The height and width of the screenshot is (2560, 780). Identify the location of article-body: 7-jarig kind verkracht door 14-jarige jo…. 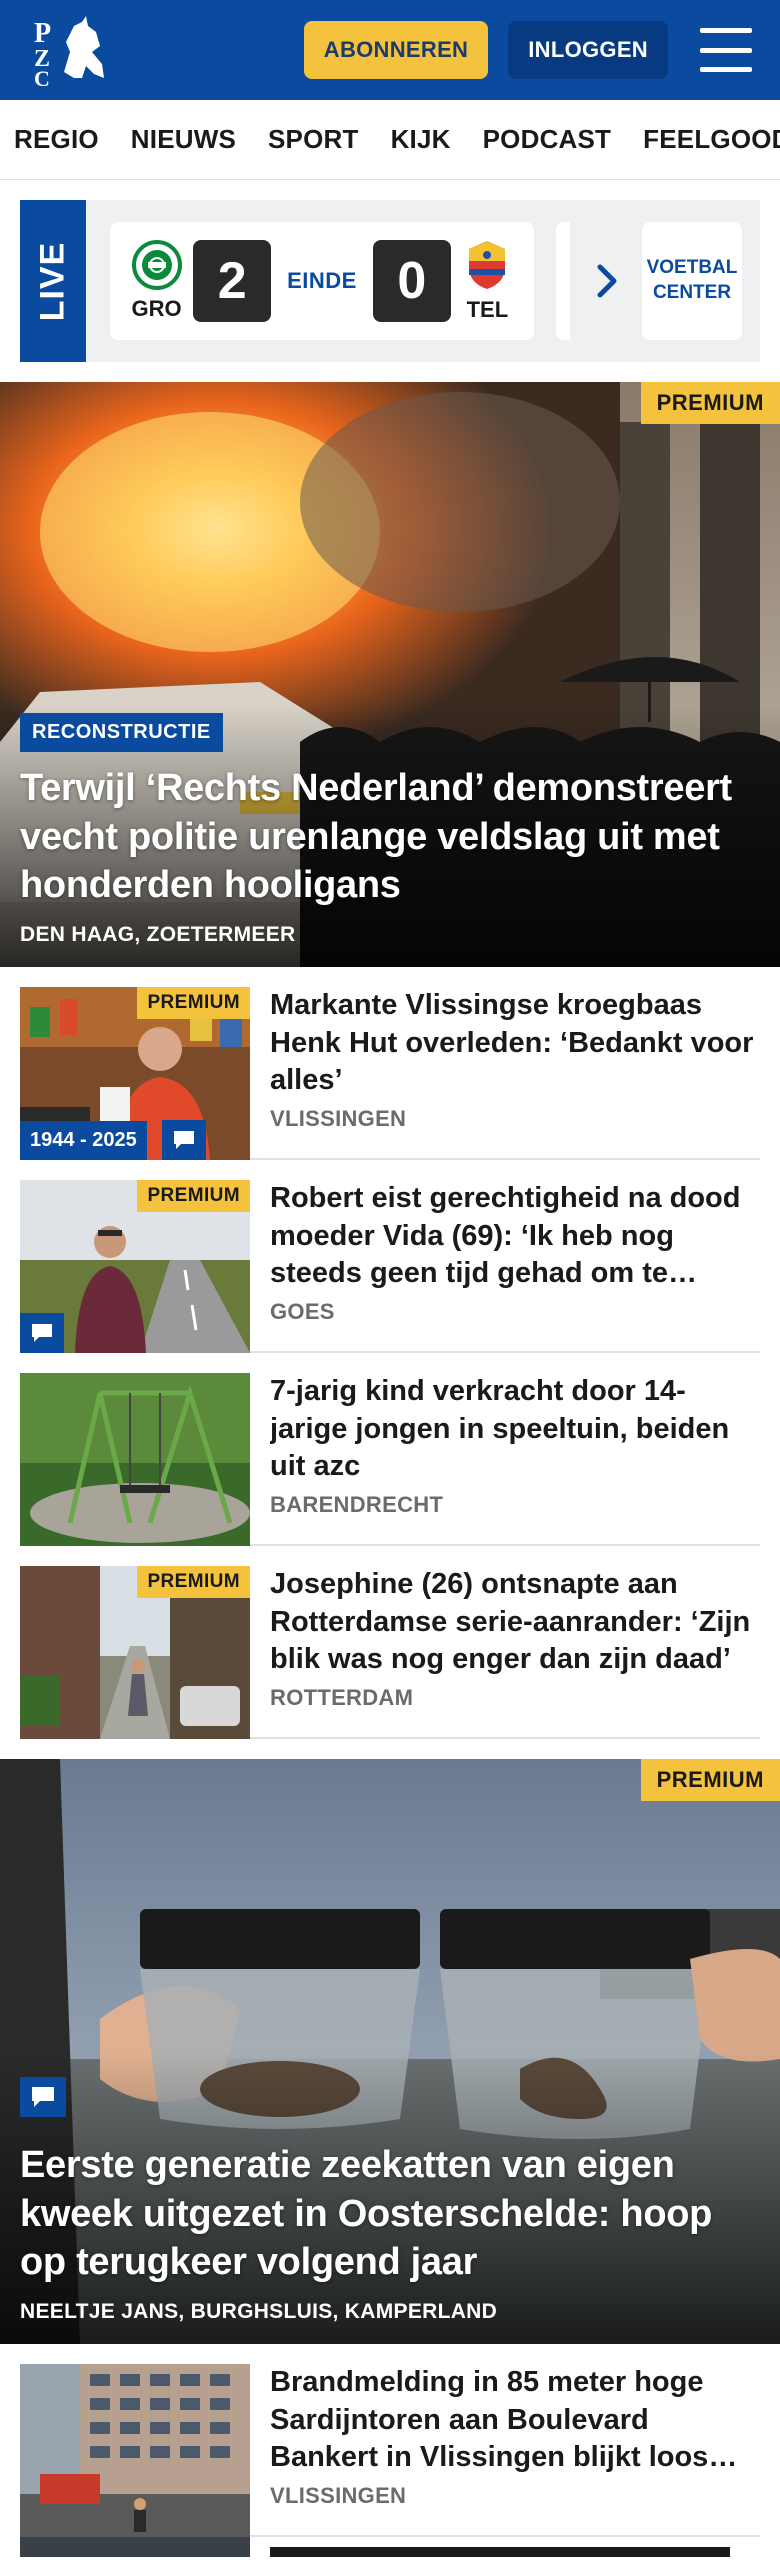
(505, 1448).